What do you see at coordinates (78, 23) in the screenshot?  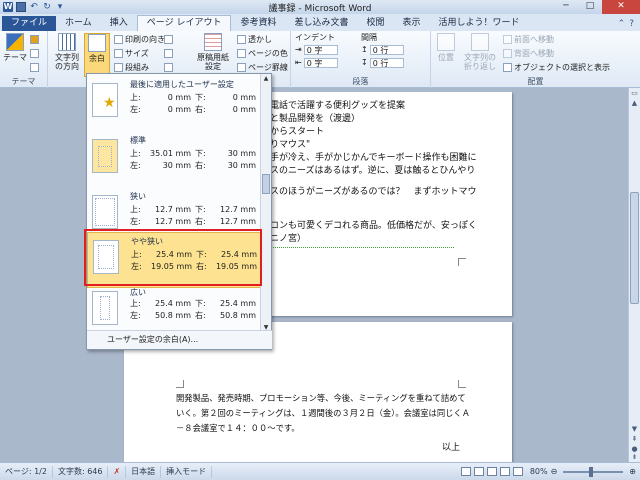 I see `tab-home: ホーム` at bounding box center [78, 23].